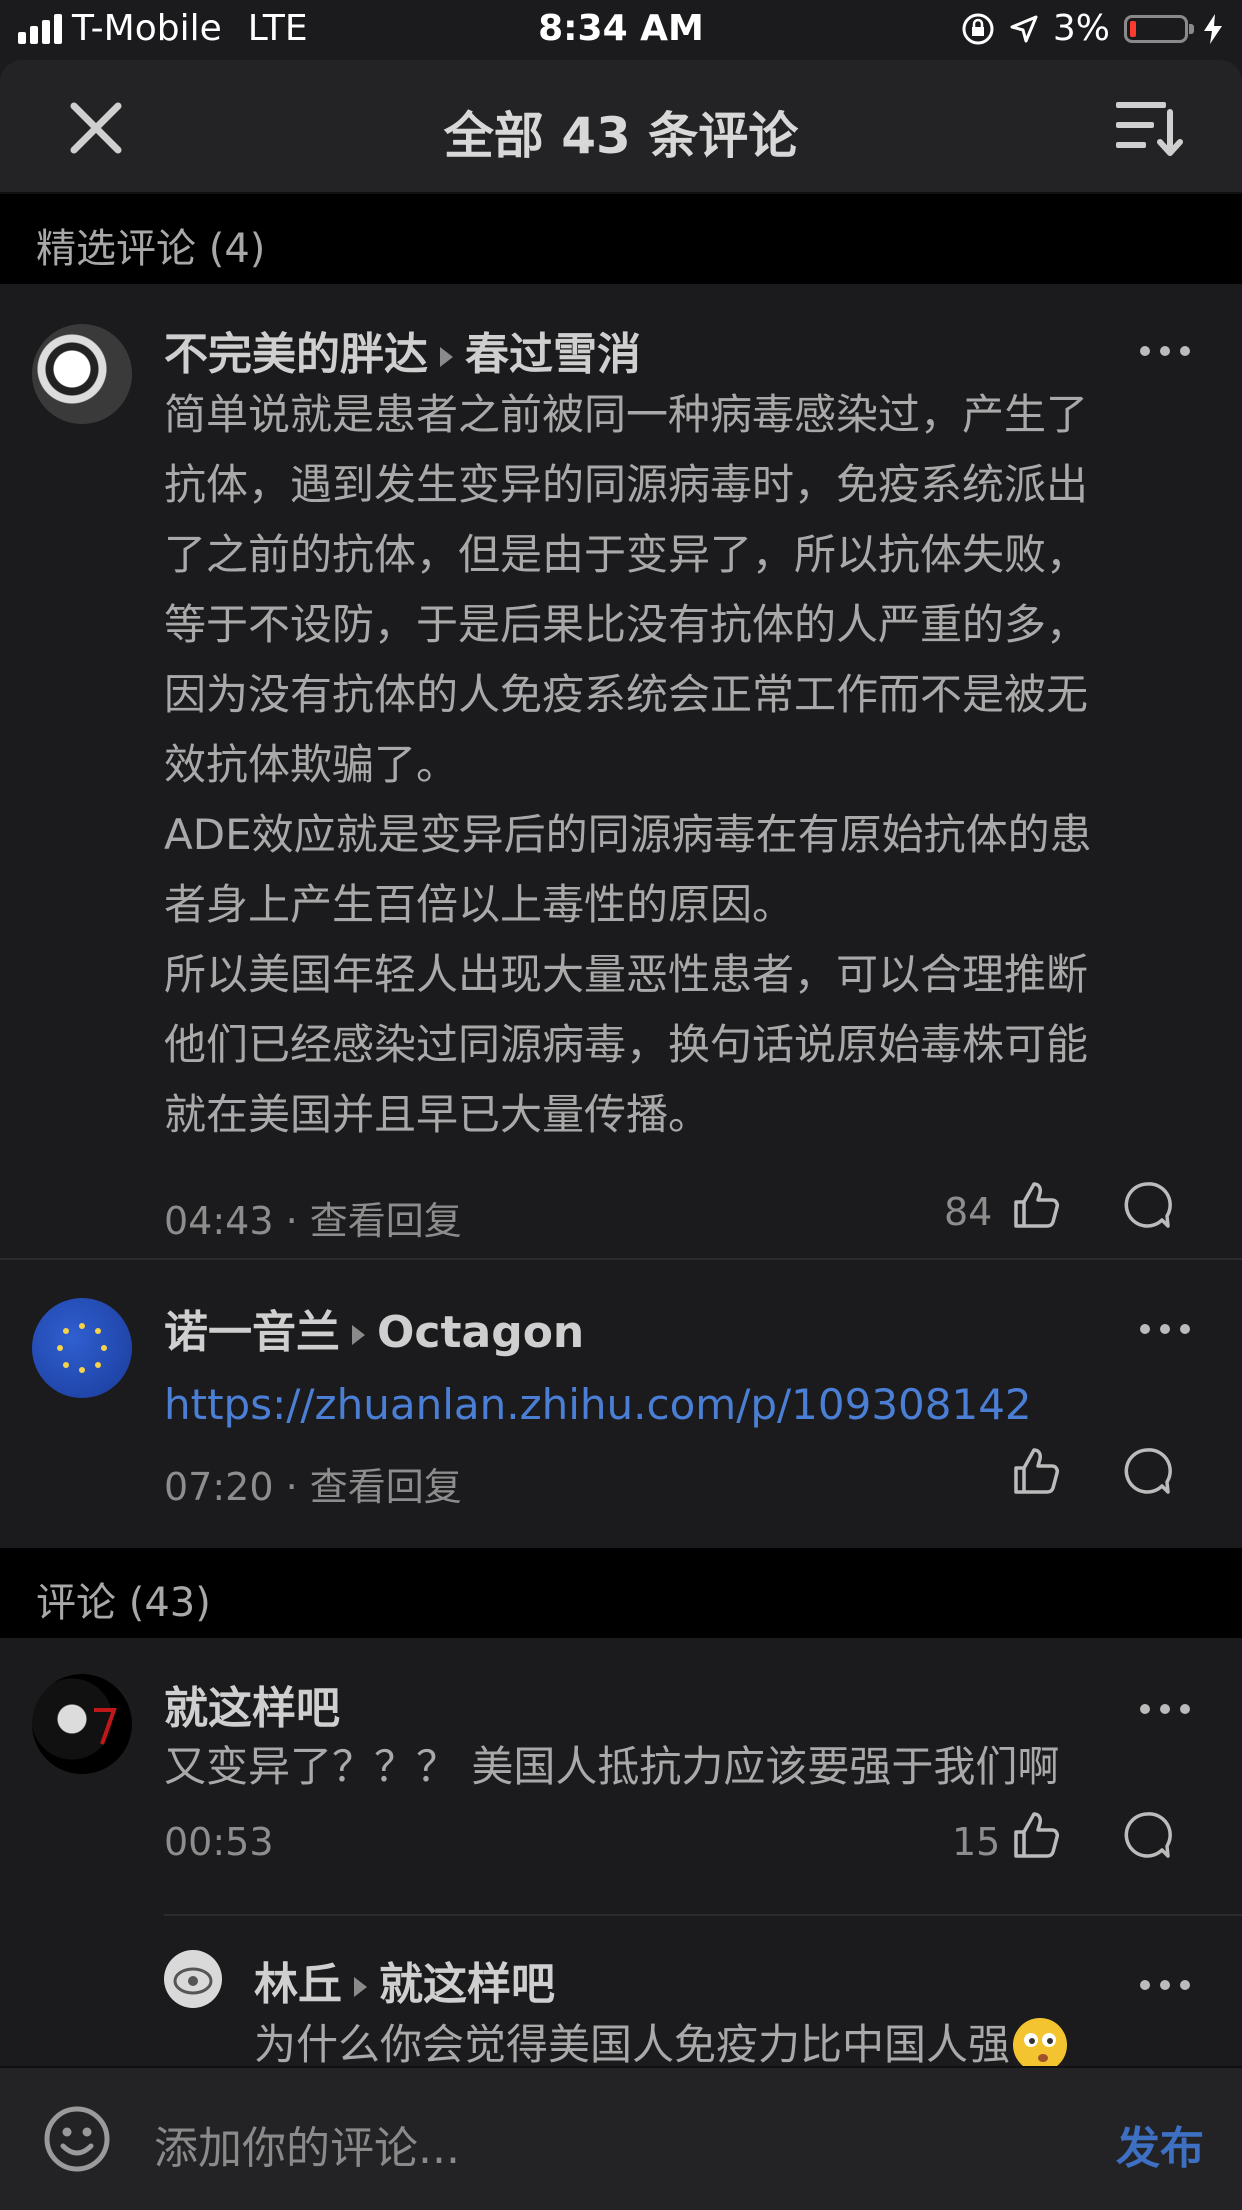 Image resolution: width=1242 pixels, height=2210 pixels. I want to click on reply-to-name: Octagon, so click(480, 1332).